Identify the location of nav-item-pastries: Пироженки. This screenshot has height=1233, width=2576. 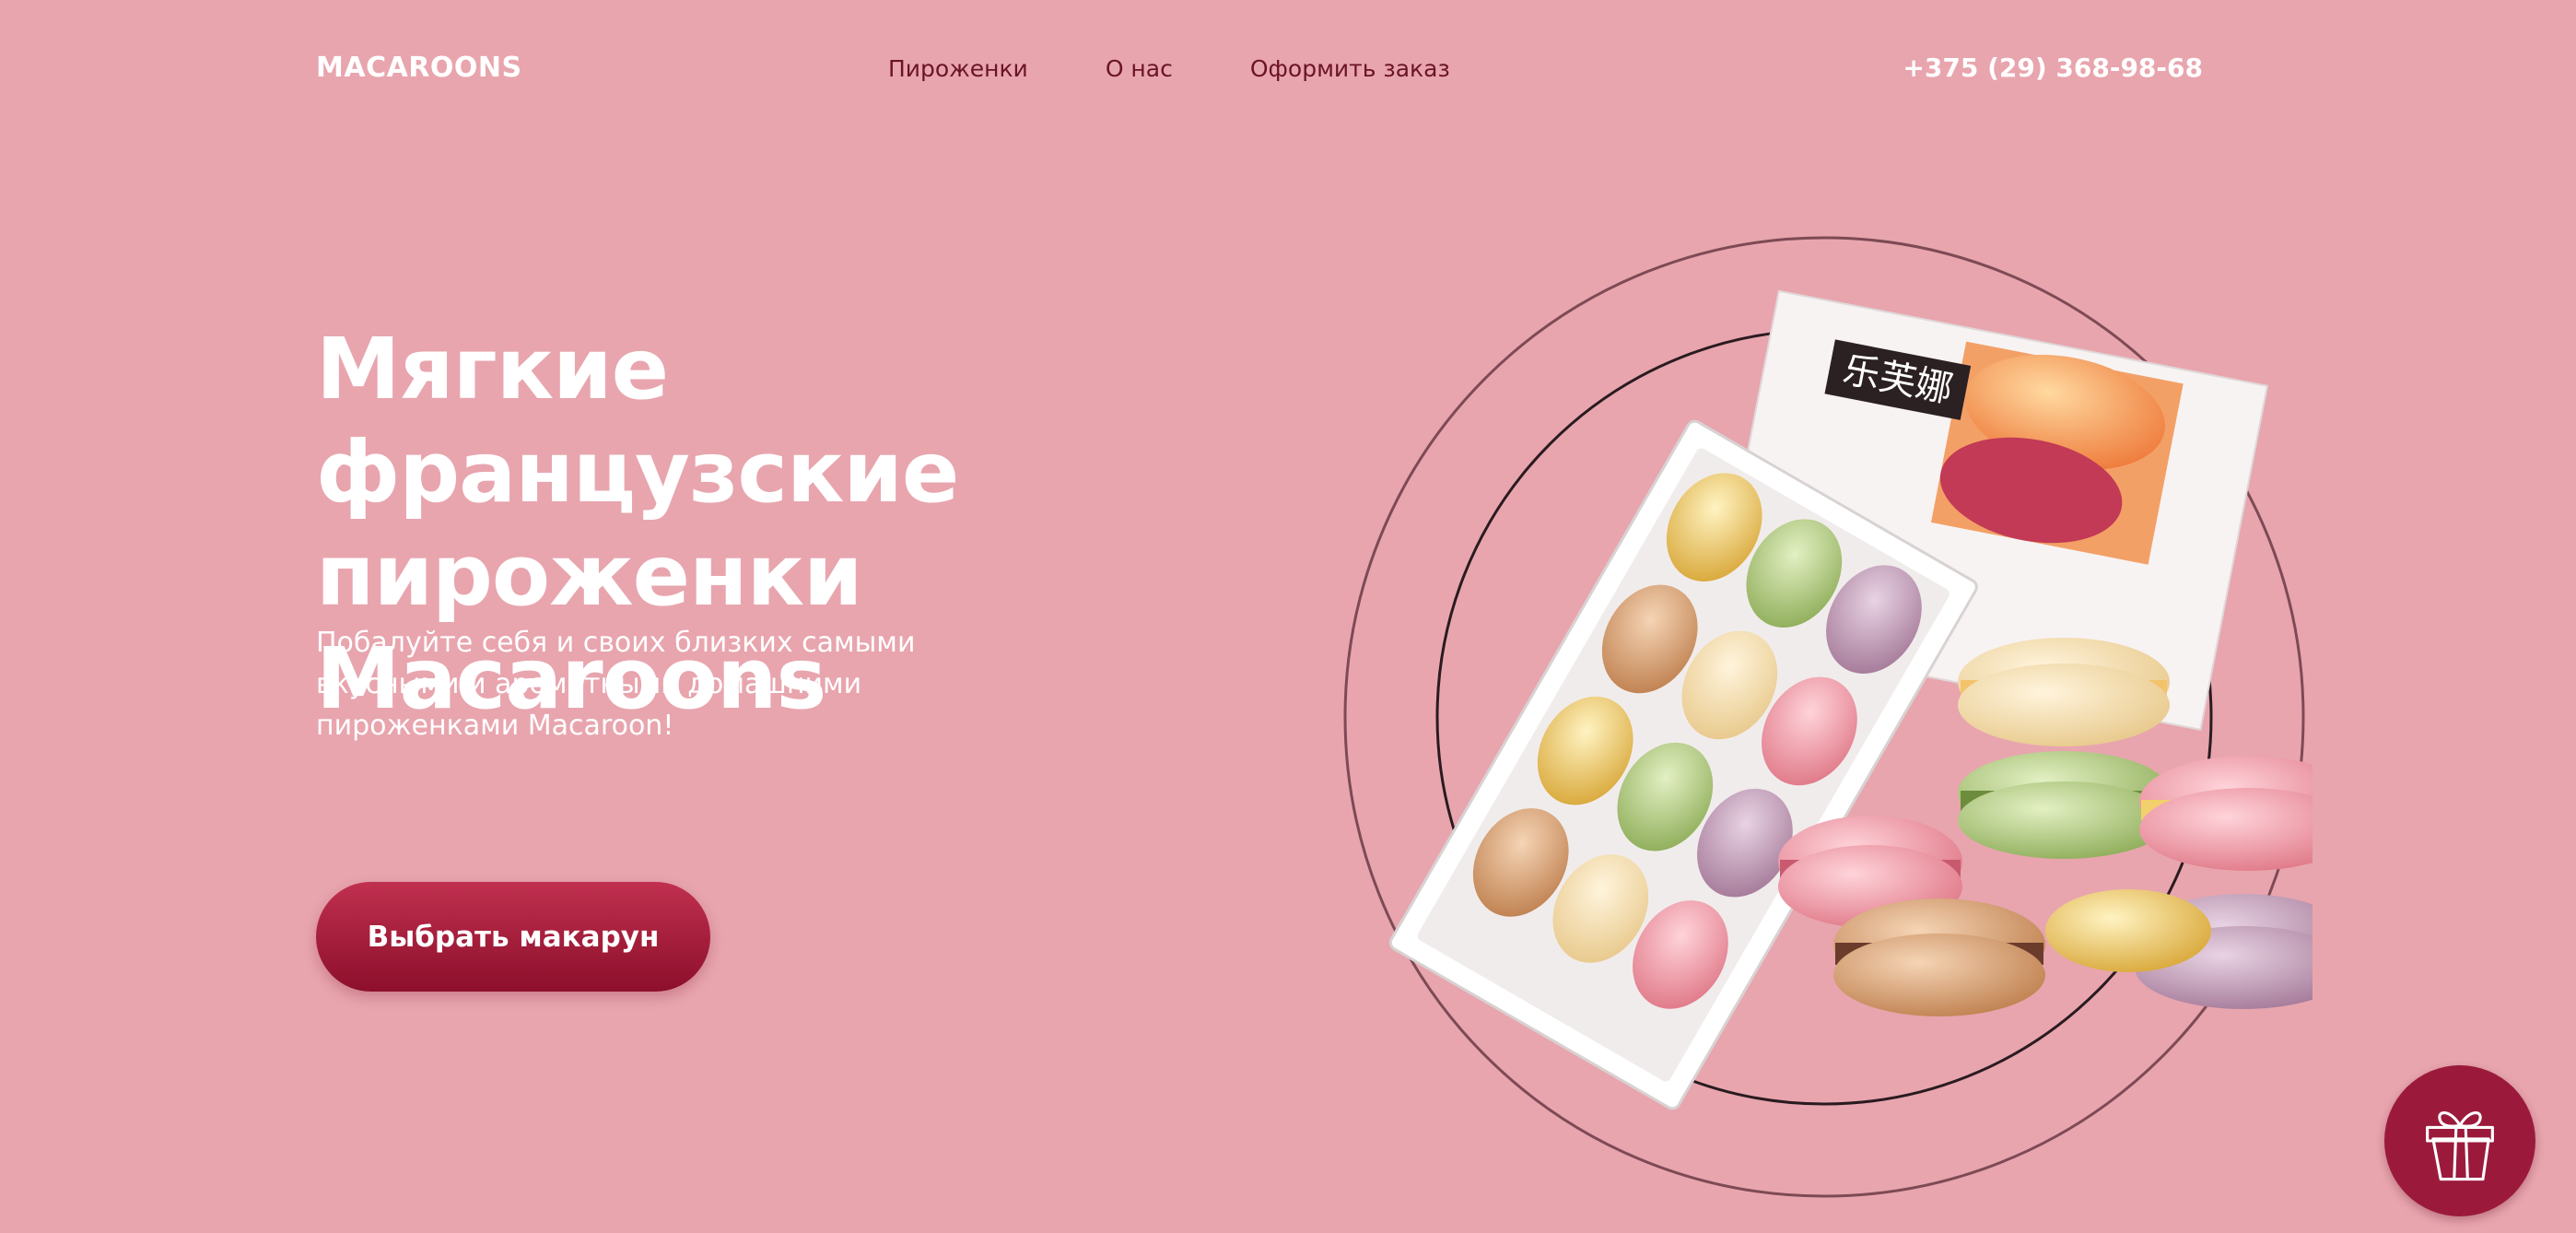
(958, 68).